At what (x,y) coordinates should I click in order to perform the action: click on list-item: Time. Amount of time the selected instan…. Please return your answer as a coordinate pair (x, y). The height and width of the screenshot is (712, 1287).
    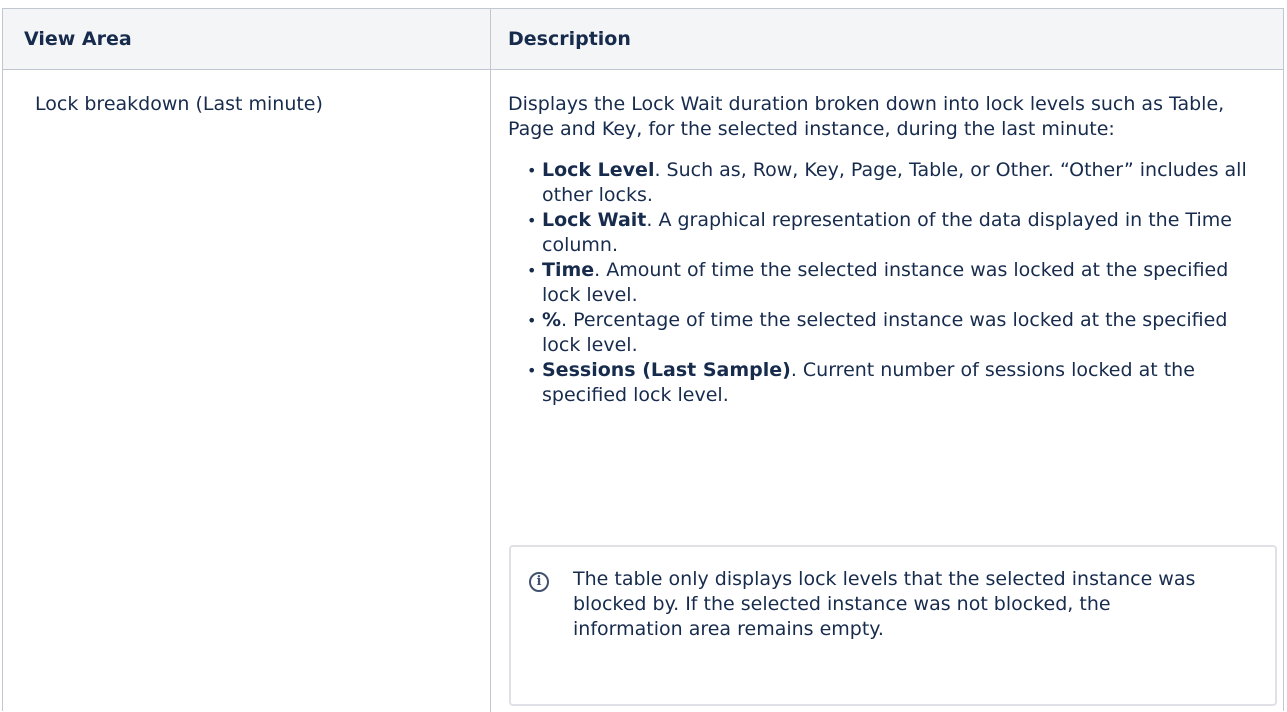
    Looking at the image, I should click on (892, 283).